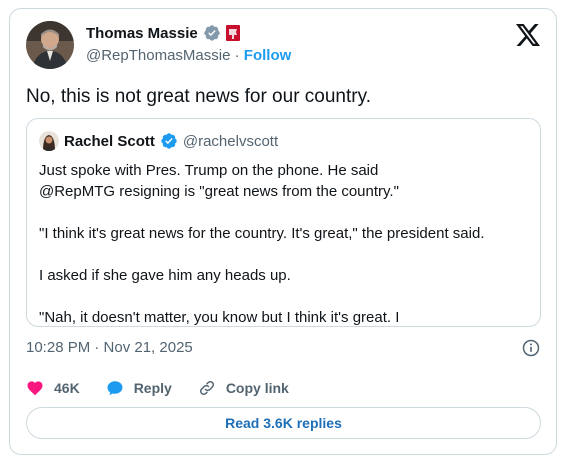  Describe the element at coordinates (268, 55) in the screenshot. I see `follow-link: Follow` at that location.